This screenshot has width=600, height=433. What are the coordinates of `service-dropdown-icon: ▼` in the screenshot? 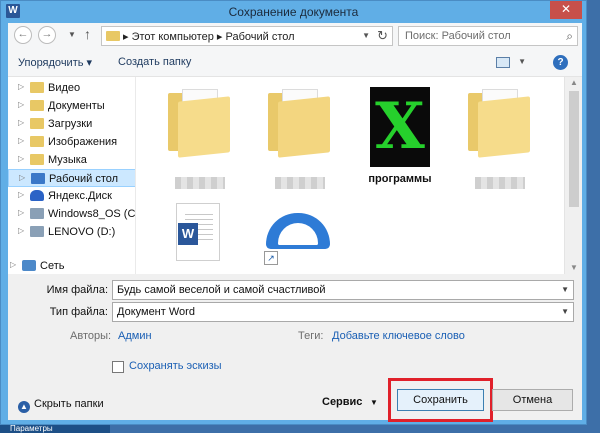 It's located at (374, 402).